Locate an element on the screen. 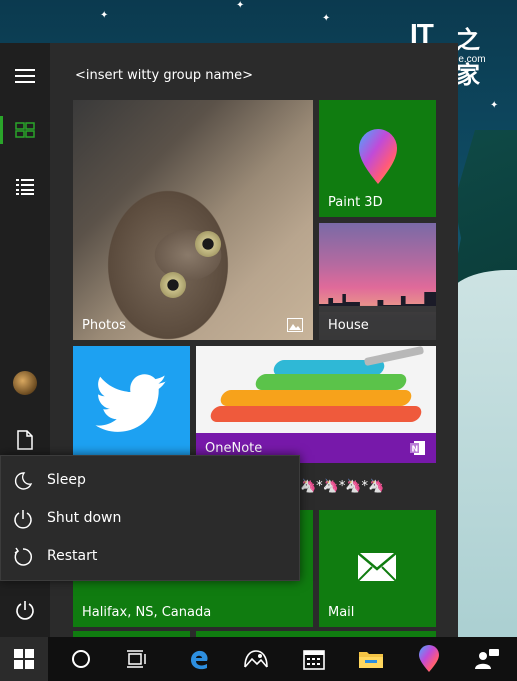  start-windows-icon is located at coordinates (24, 659).